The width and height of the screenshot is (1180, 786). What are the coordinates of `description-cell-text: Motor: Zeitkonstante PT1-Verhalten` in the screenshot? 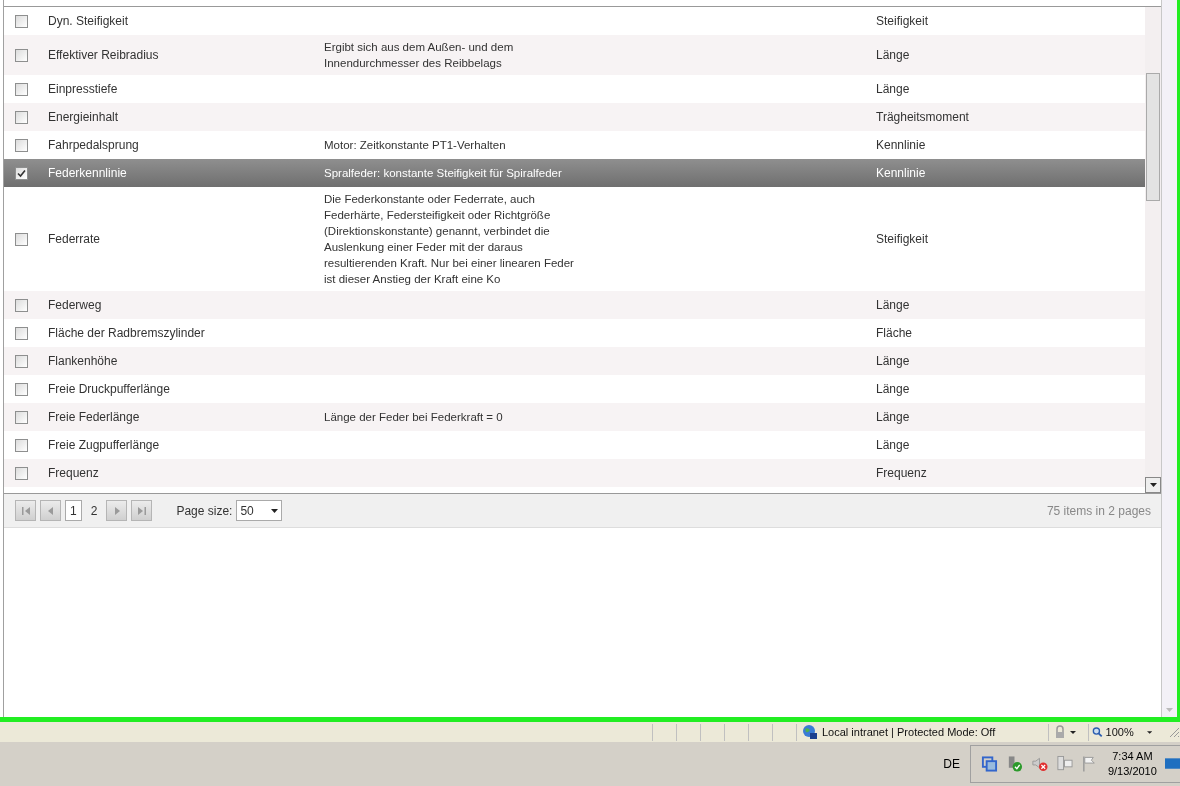 It's located at (415, 145).